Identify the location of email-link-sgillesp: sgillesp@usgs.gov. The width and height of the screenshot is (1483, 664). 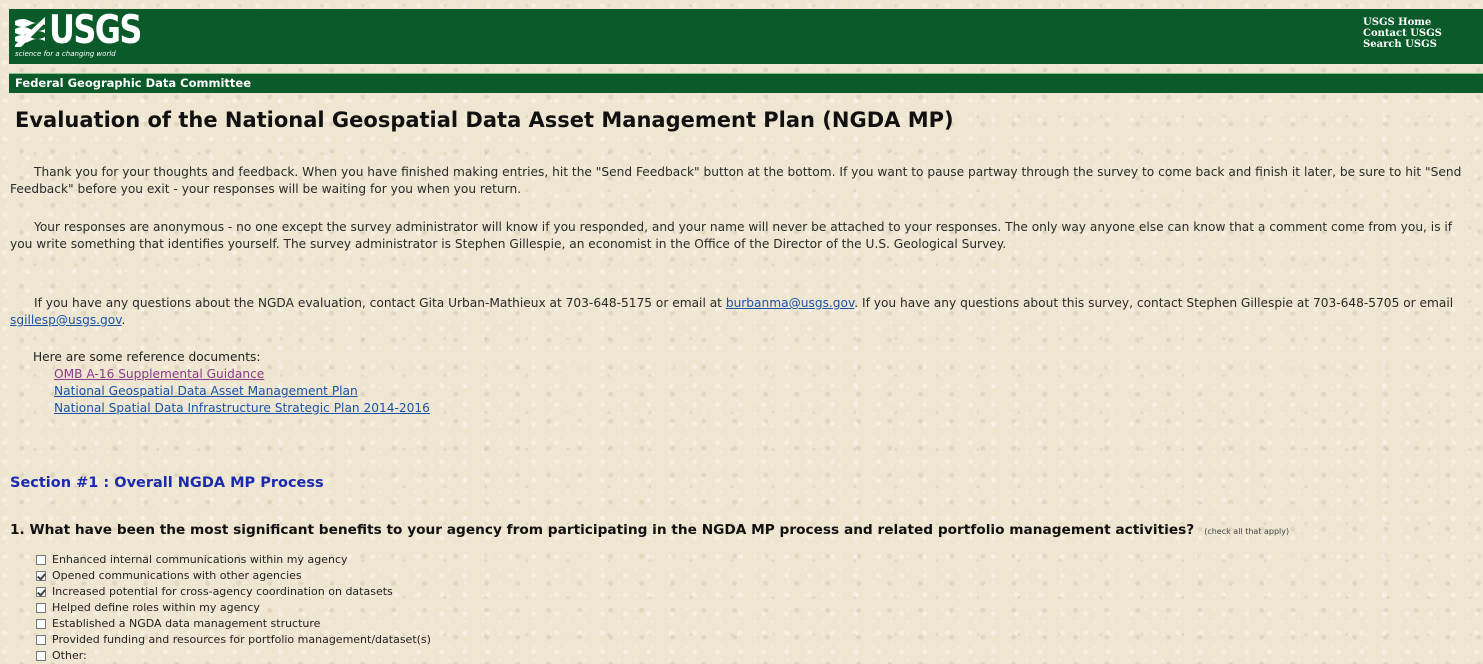
(66, 320).